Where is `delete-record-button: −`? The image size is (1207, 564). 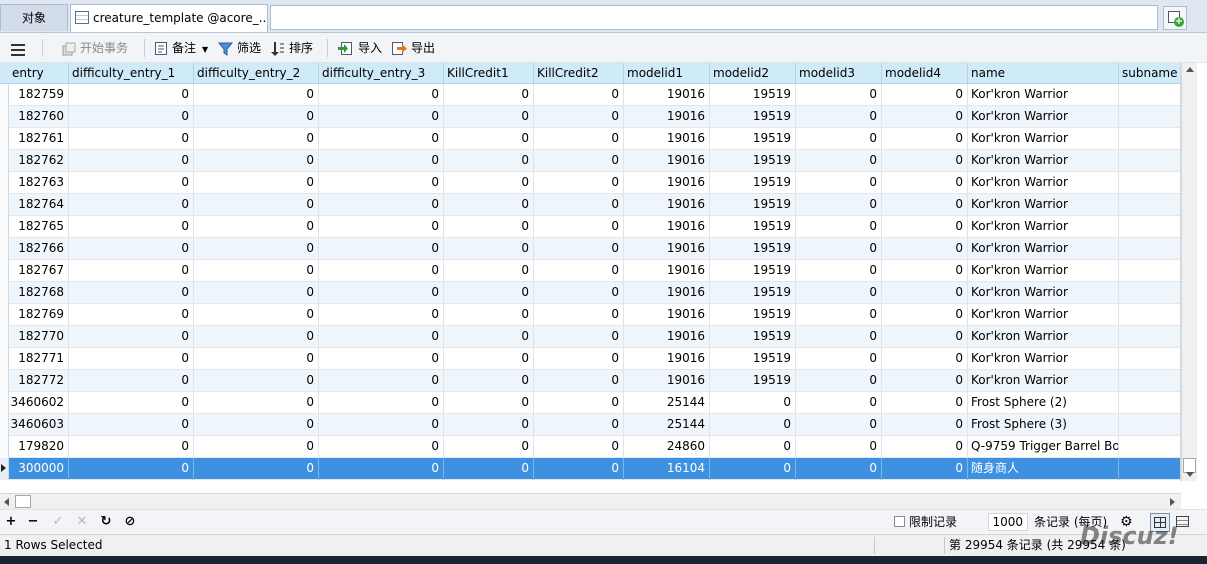
delete-record-button: − is located at coordinates (33, 522).